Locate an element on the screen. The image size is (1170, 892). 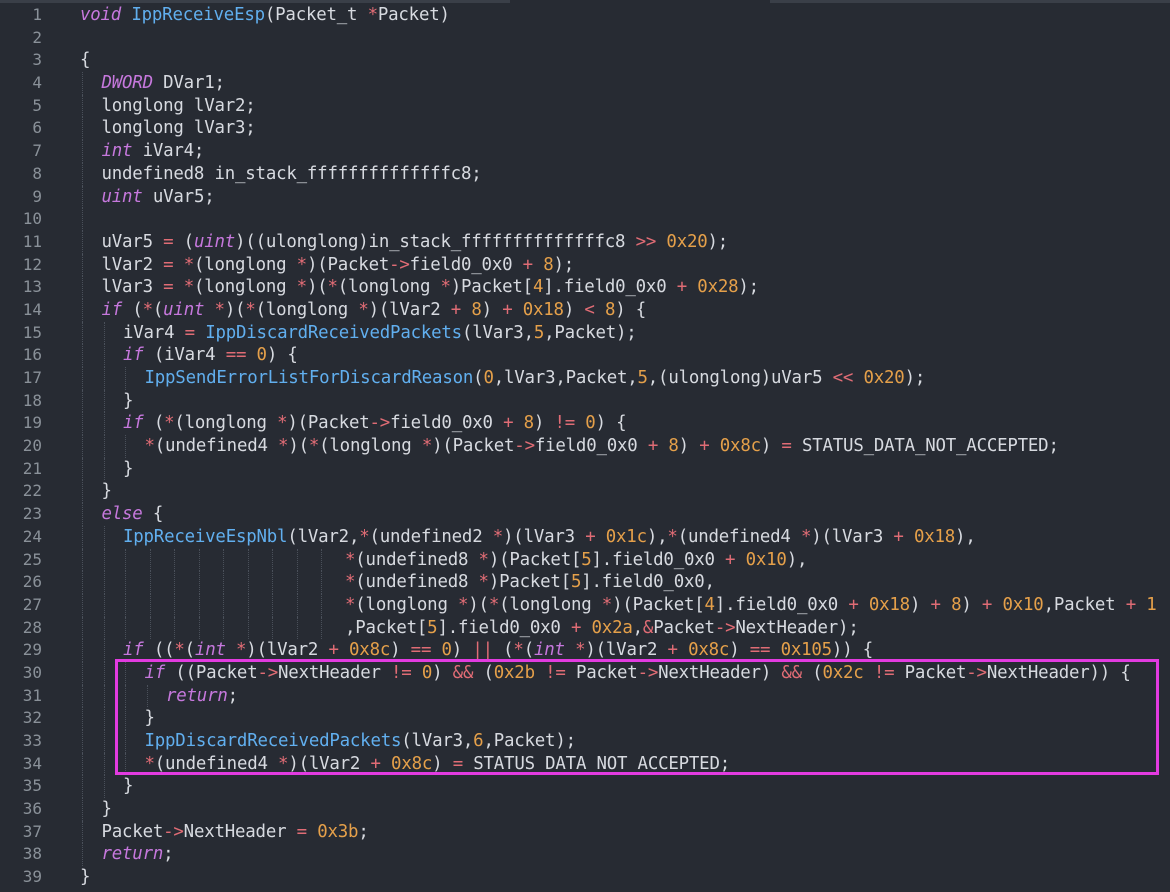
line-number: 11 is located at coordinates (32, 241).